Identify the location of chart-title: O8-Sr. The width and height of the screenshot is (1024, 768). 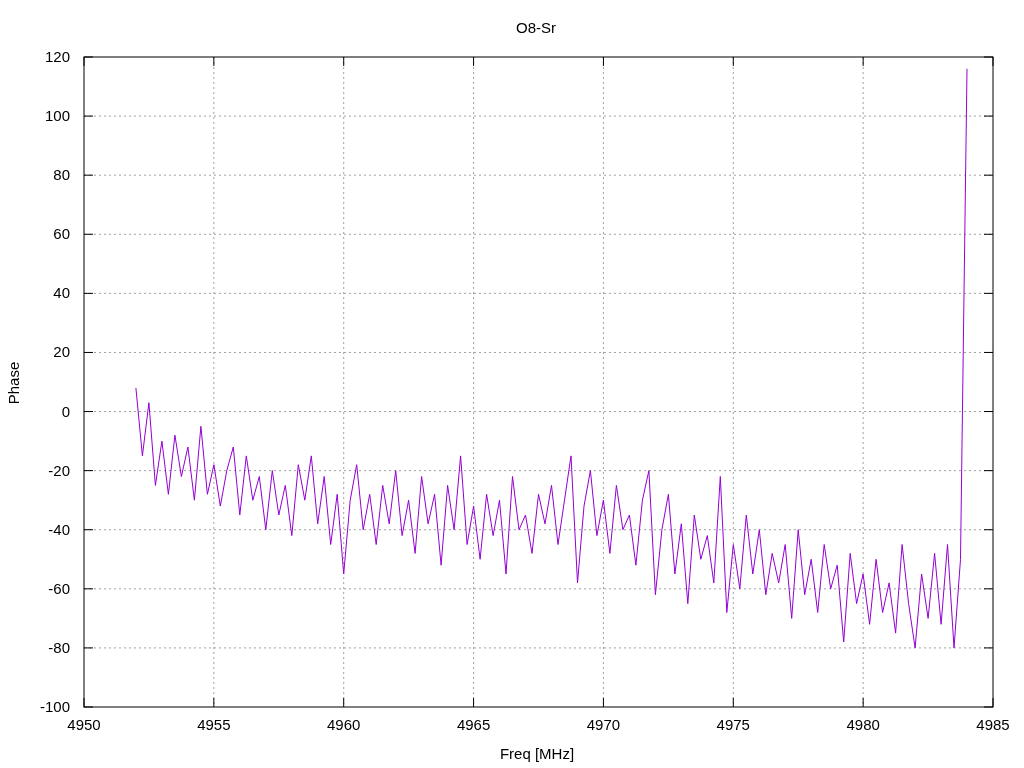
(536, 27).